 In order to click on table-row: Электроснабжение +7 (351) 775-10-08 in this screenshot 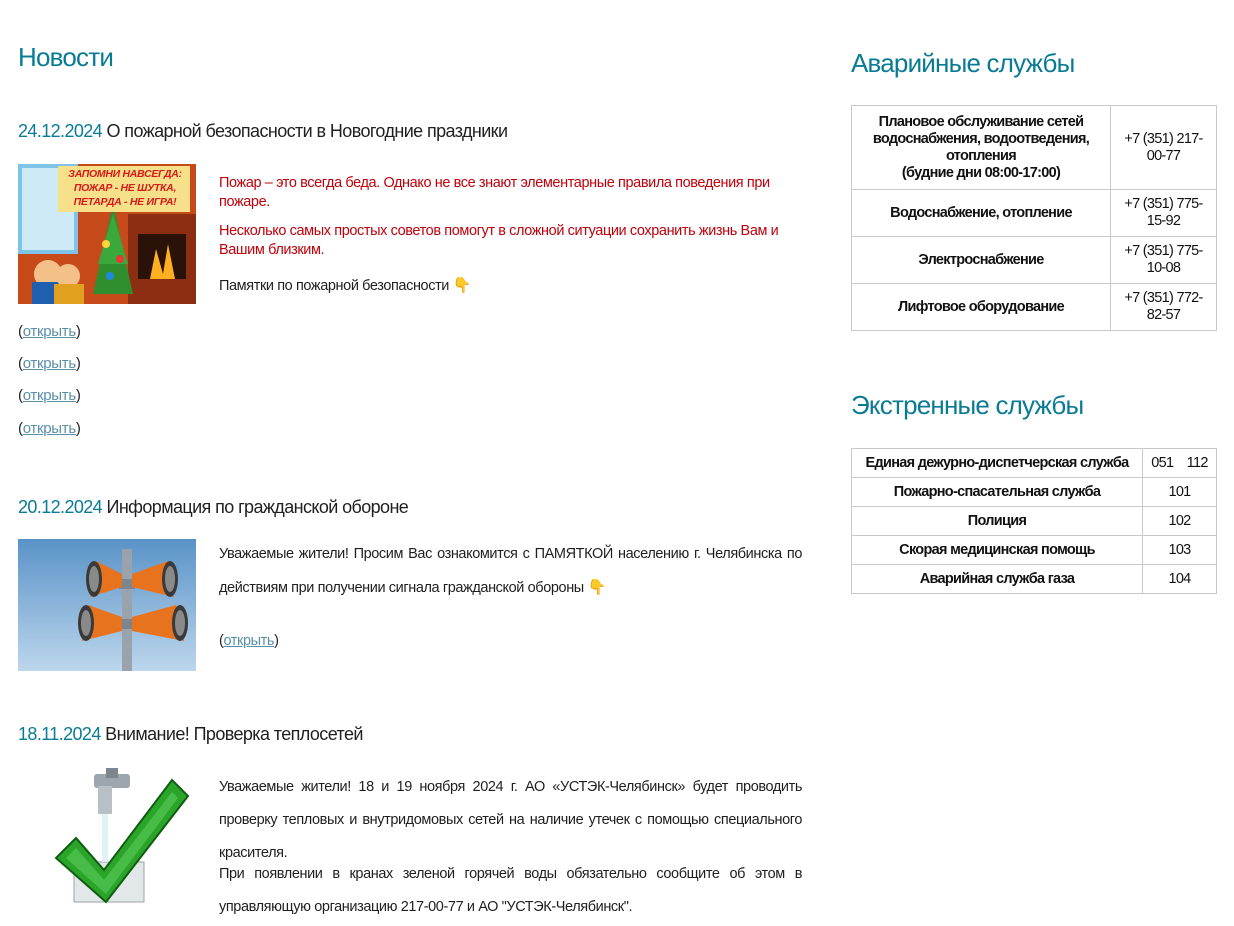, I will do `click(1034, 260)`.